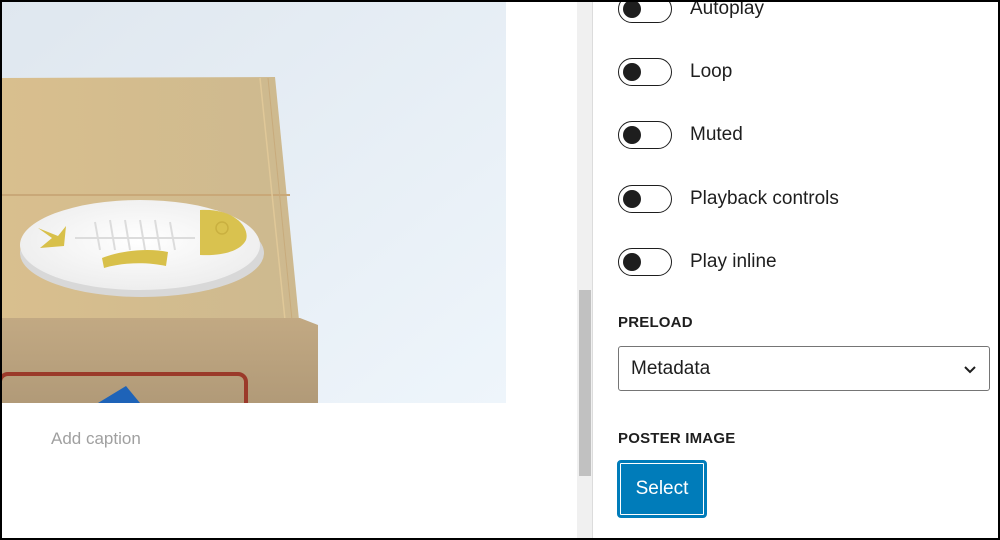  What do you see at coordinates (711, 71) in the screenshot?
I see `toggle-label: Loop` at bounding box center [711, 71].